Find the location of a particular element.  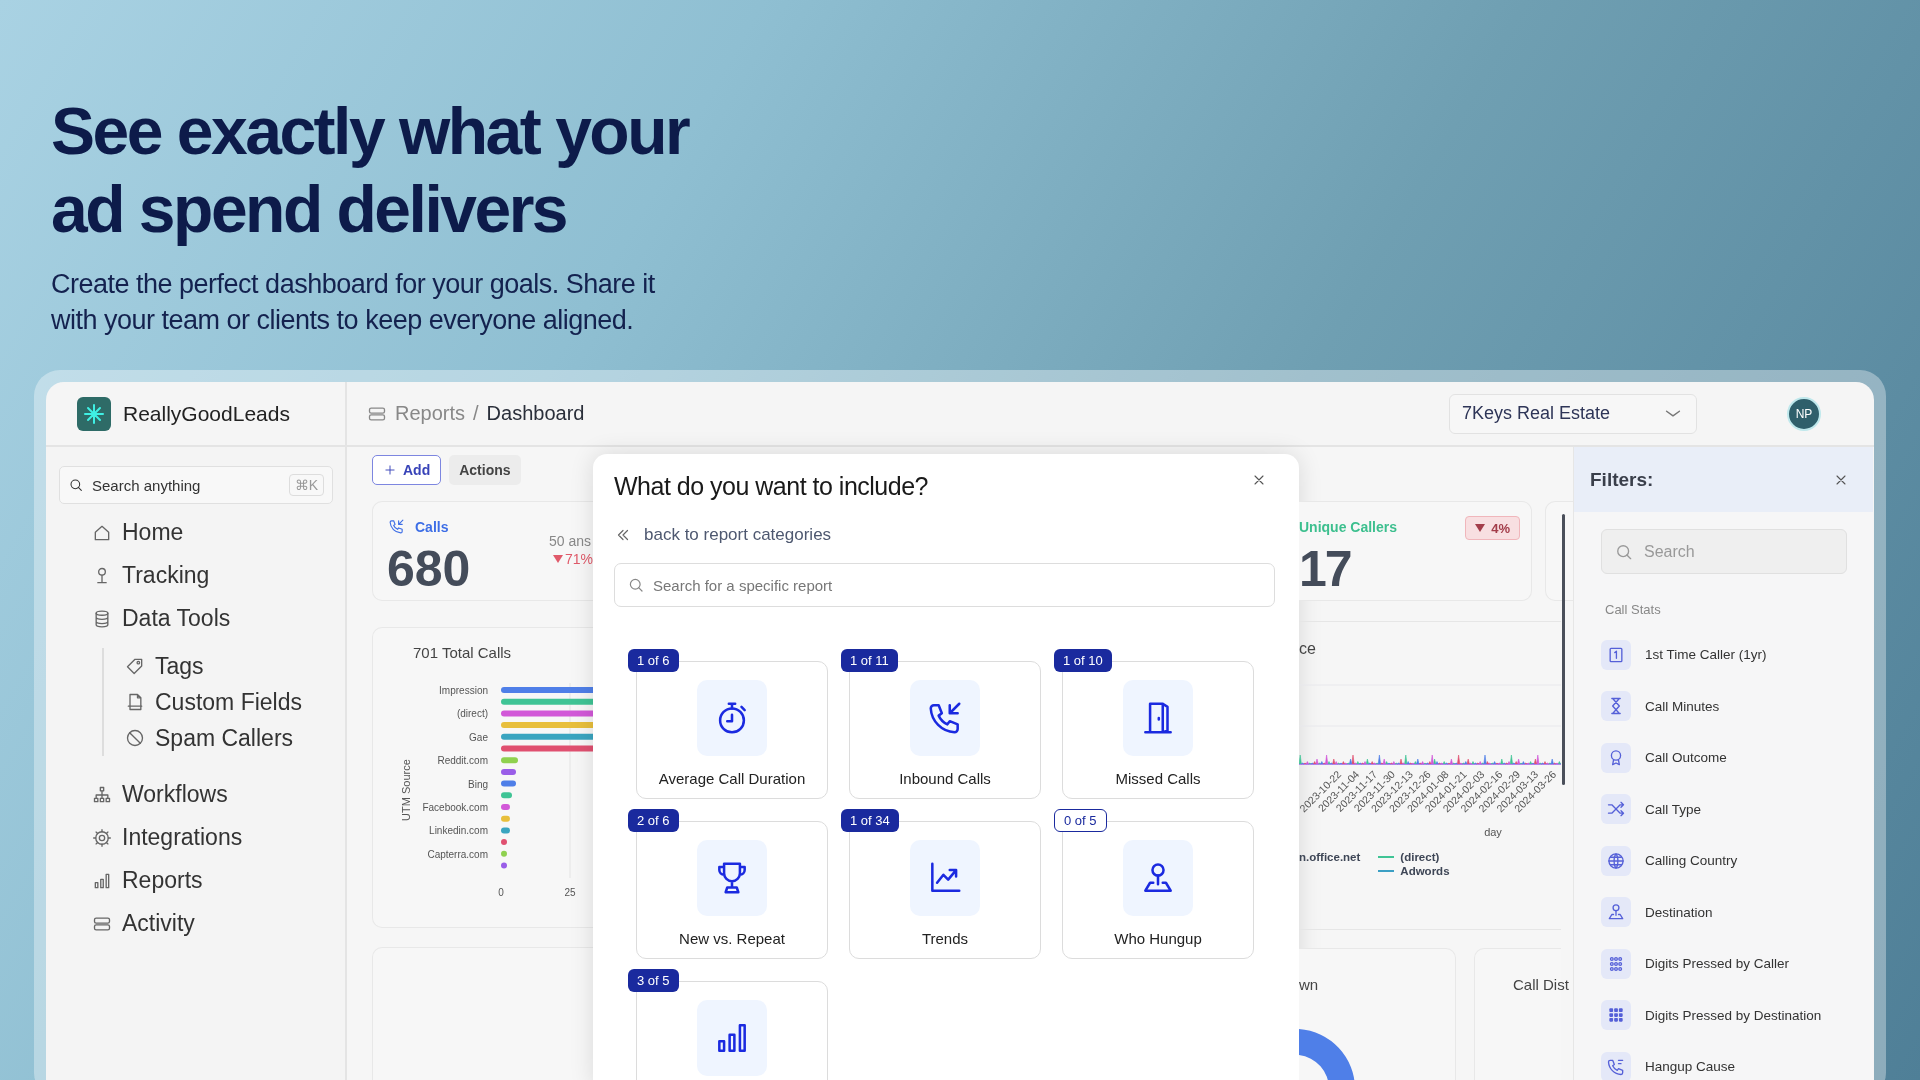

report-label: Trends is located at coordinates (945, 938).